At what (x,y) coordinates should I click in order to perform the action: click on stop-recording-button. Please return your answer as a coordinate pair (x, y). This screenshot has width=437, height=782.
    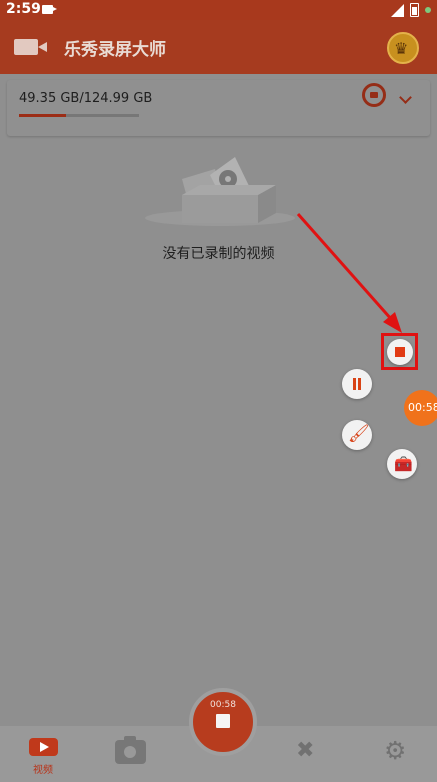
    Looking at the image, I should click on (400, 352).